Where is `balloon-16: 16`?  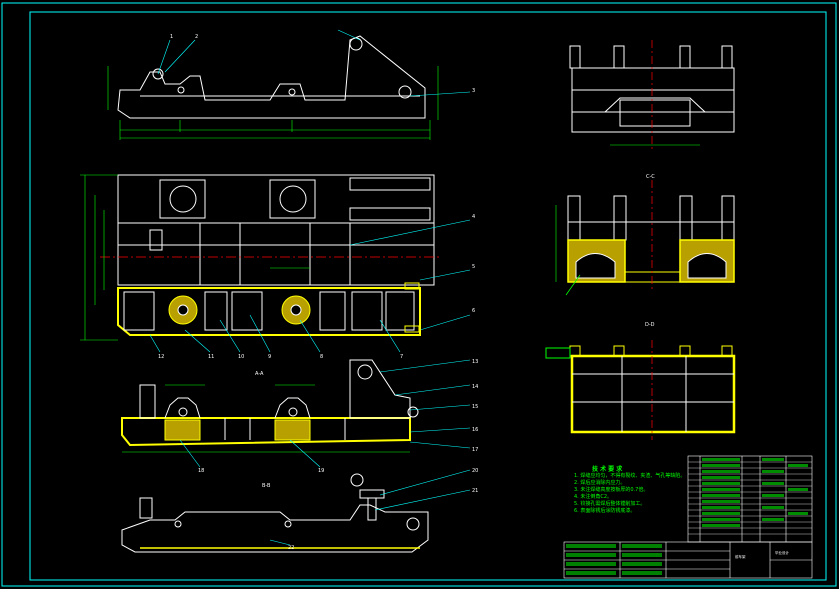
balloon-16: 16 is located at coordinates (475, 430).